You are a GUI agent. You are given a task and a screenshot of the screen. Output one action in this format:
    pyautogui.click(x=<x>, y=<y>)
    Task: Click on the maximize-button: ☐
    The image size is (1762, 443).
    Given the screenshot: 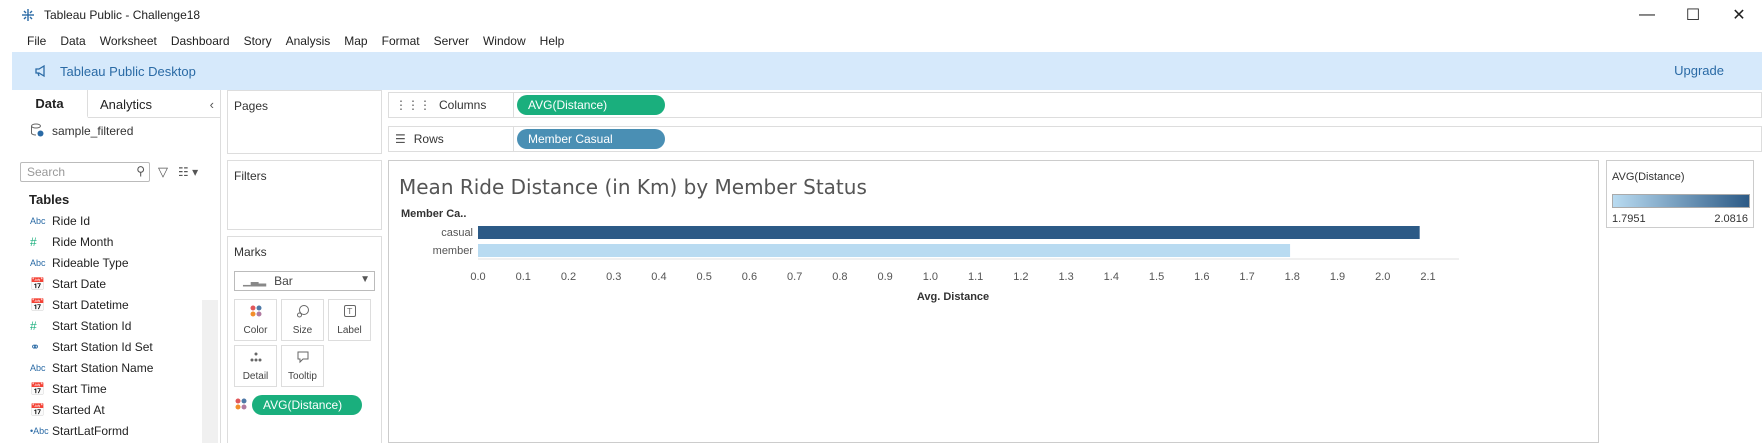 What is the action you would take?
    pyautogui.click(x=1693, y=15)
    